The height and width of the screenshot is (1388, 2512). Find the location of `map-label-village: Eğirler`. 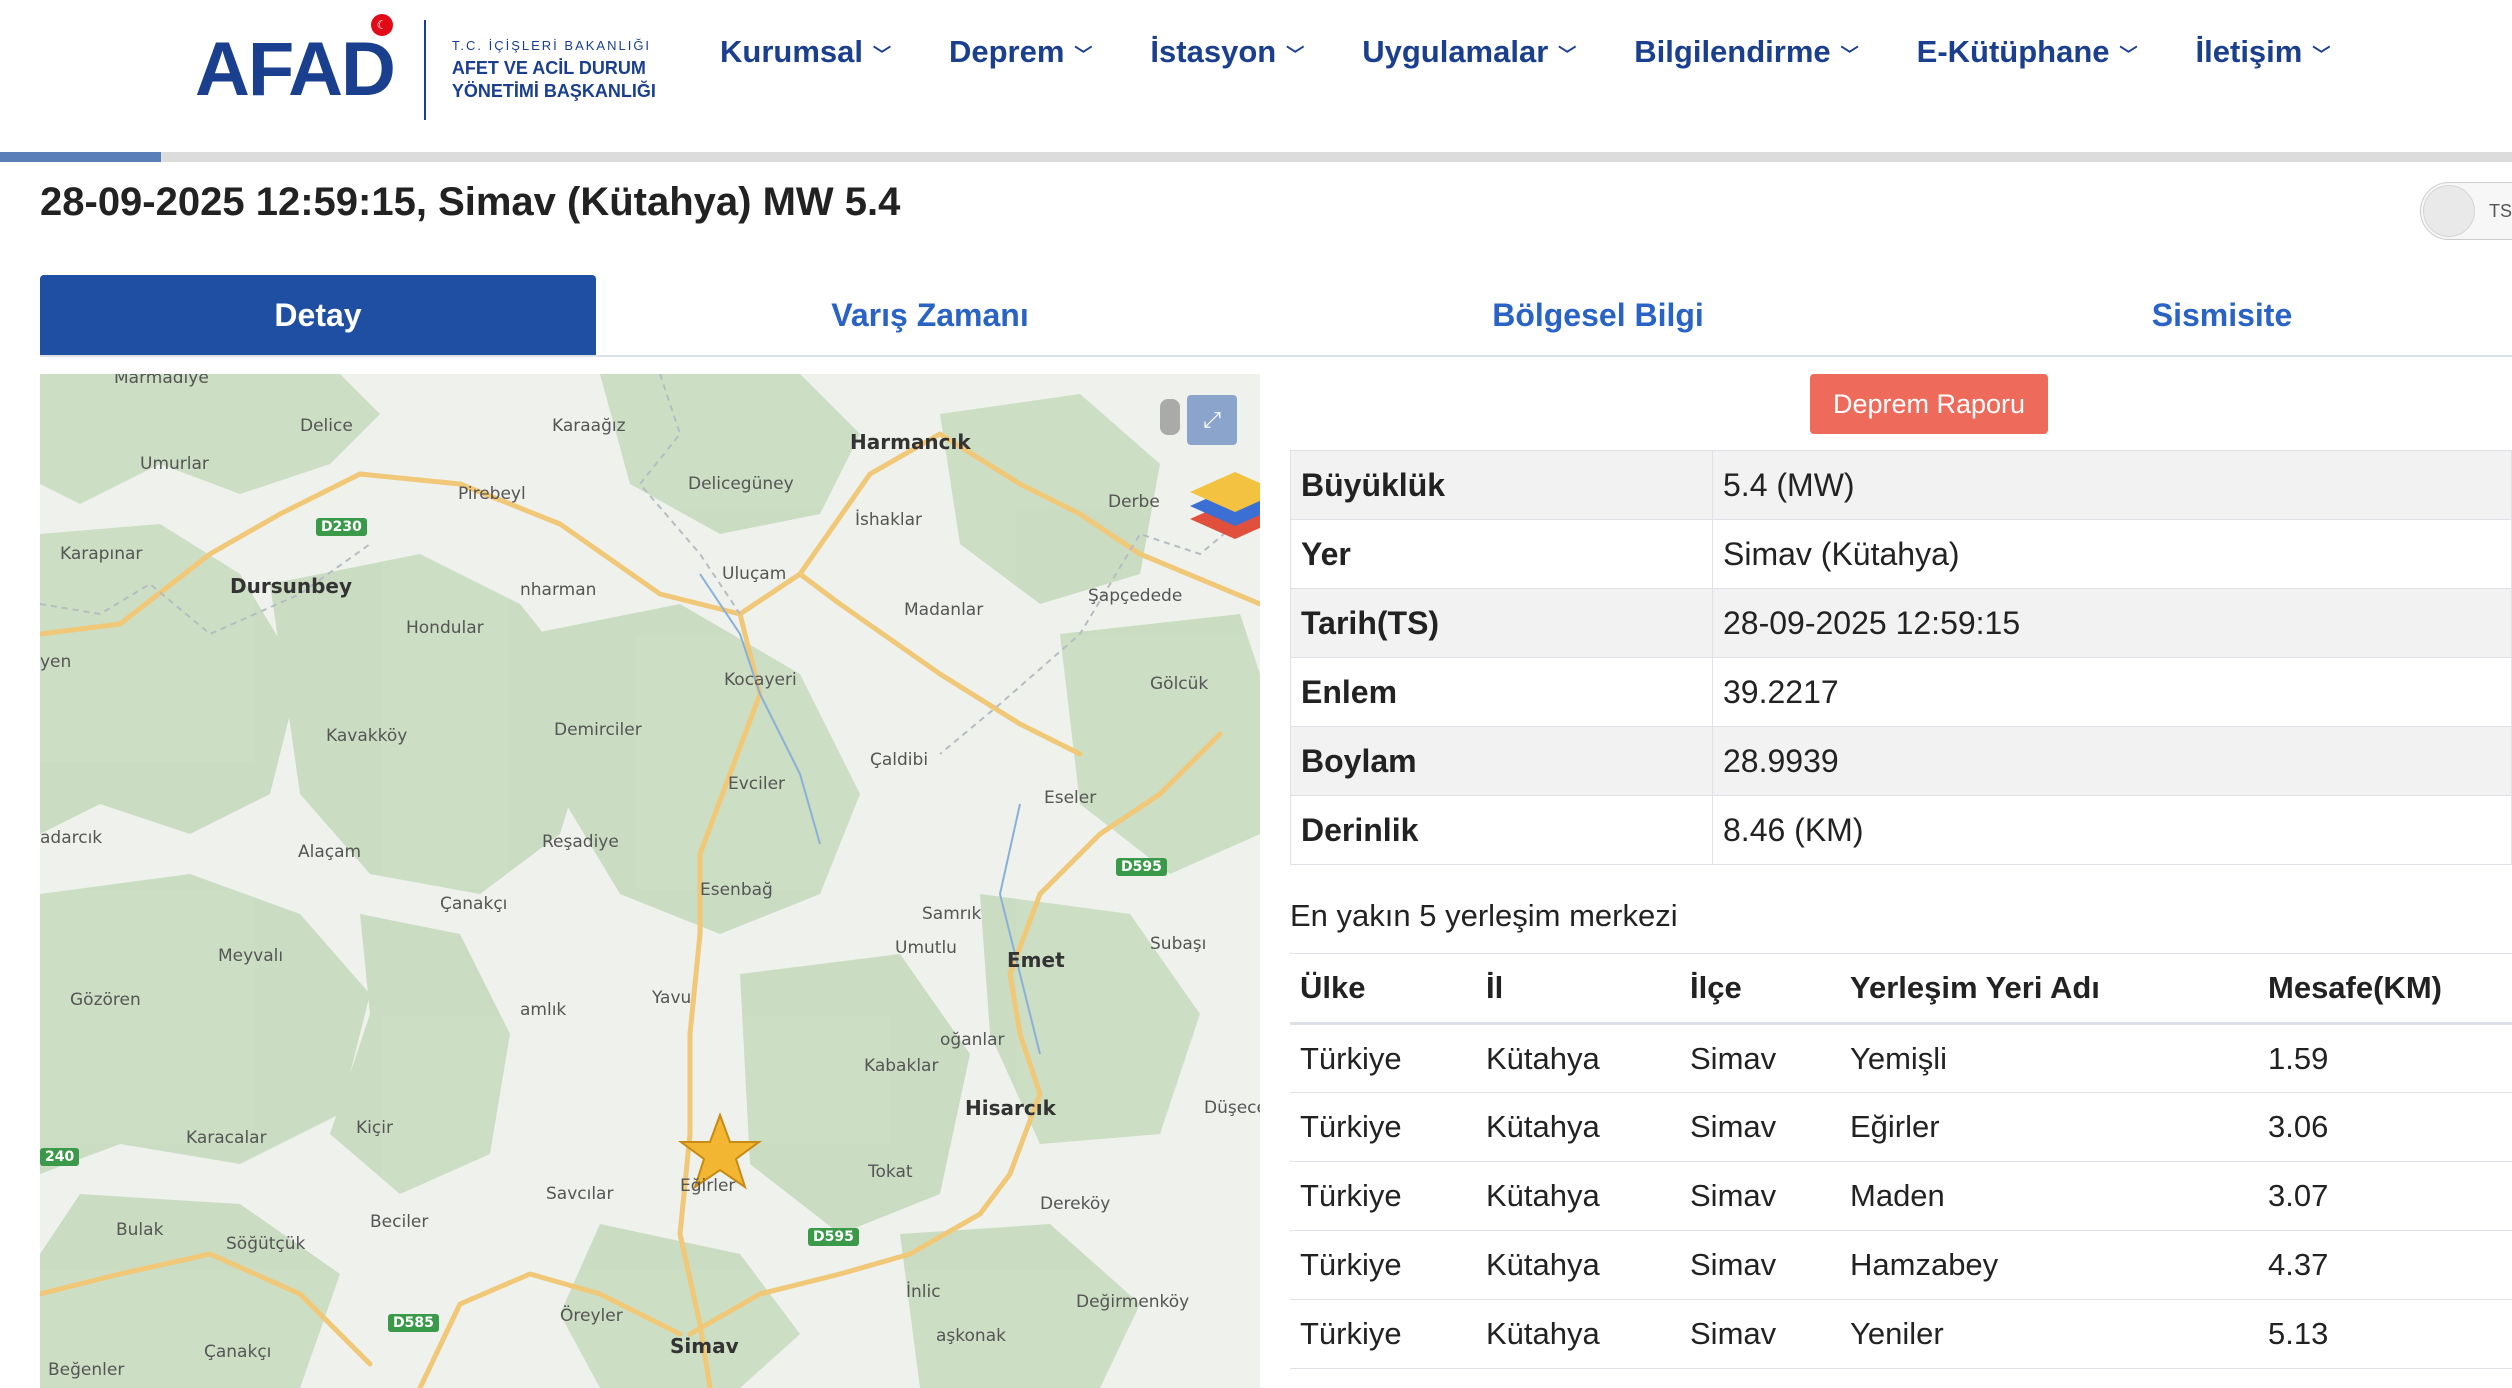

map-label-village: Eğirler is located at coordinates (708, 1186).